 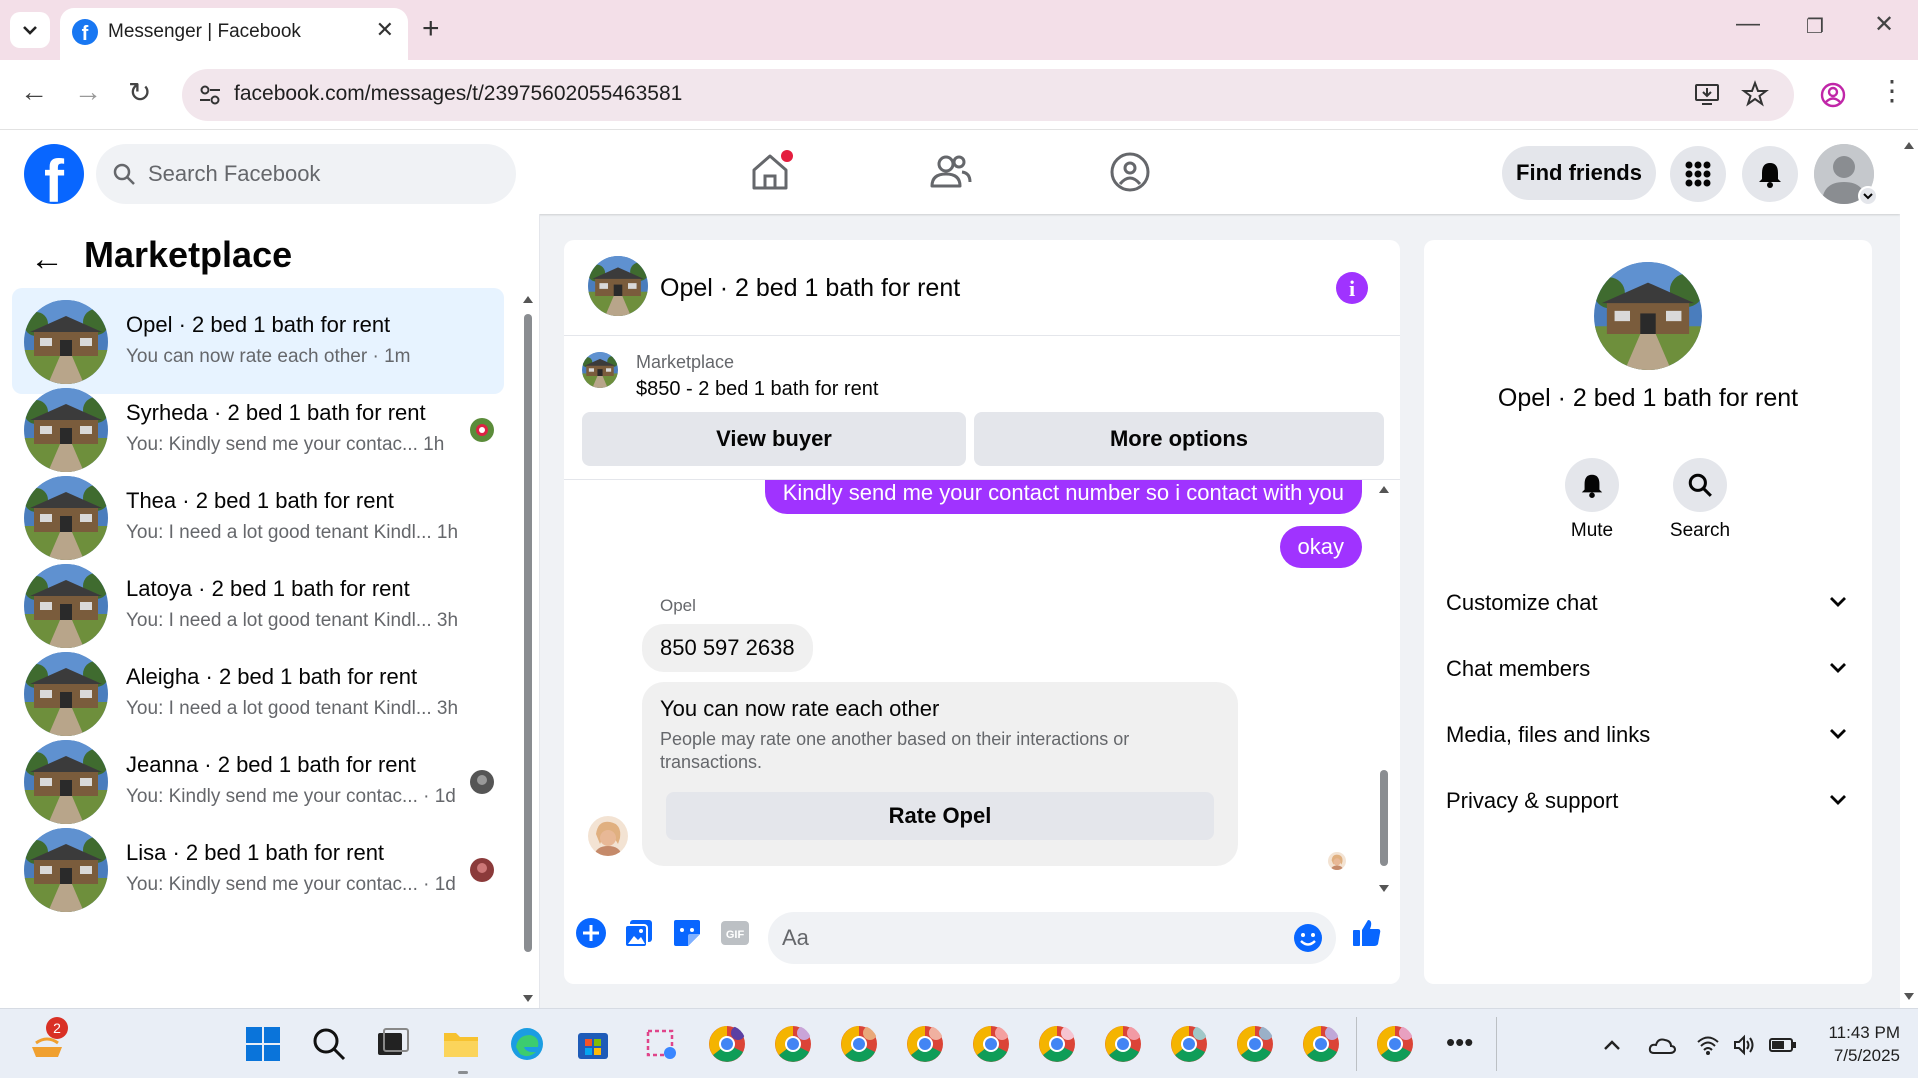 What do you see at coordinates (268, 588) in the screenshot?
I see `conversation-title: Latoya · 2 bed 1 bath for rent` at bounding box center [268, 588].